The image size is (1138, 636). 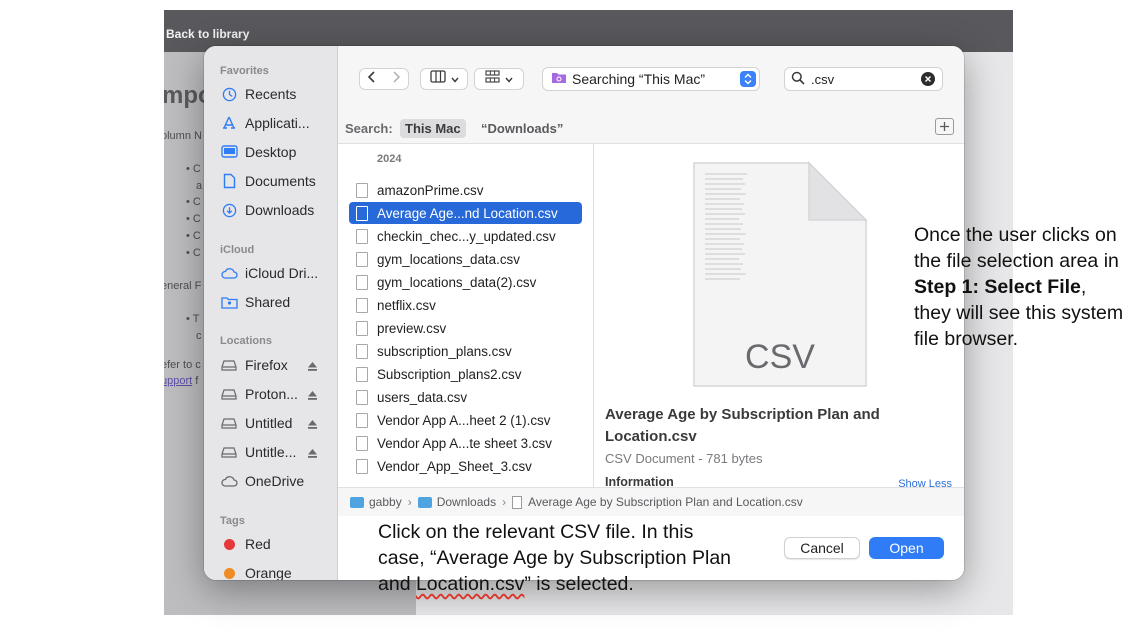 I want to click on file-row: Vendor App A...heet 2 (1).csv, so click(x=465, y=420).